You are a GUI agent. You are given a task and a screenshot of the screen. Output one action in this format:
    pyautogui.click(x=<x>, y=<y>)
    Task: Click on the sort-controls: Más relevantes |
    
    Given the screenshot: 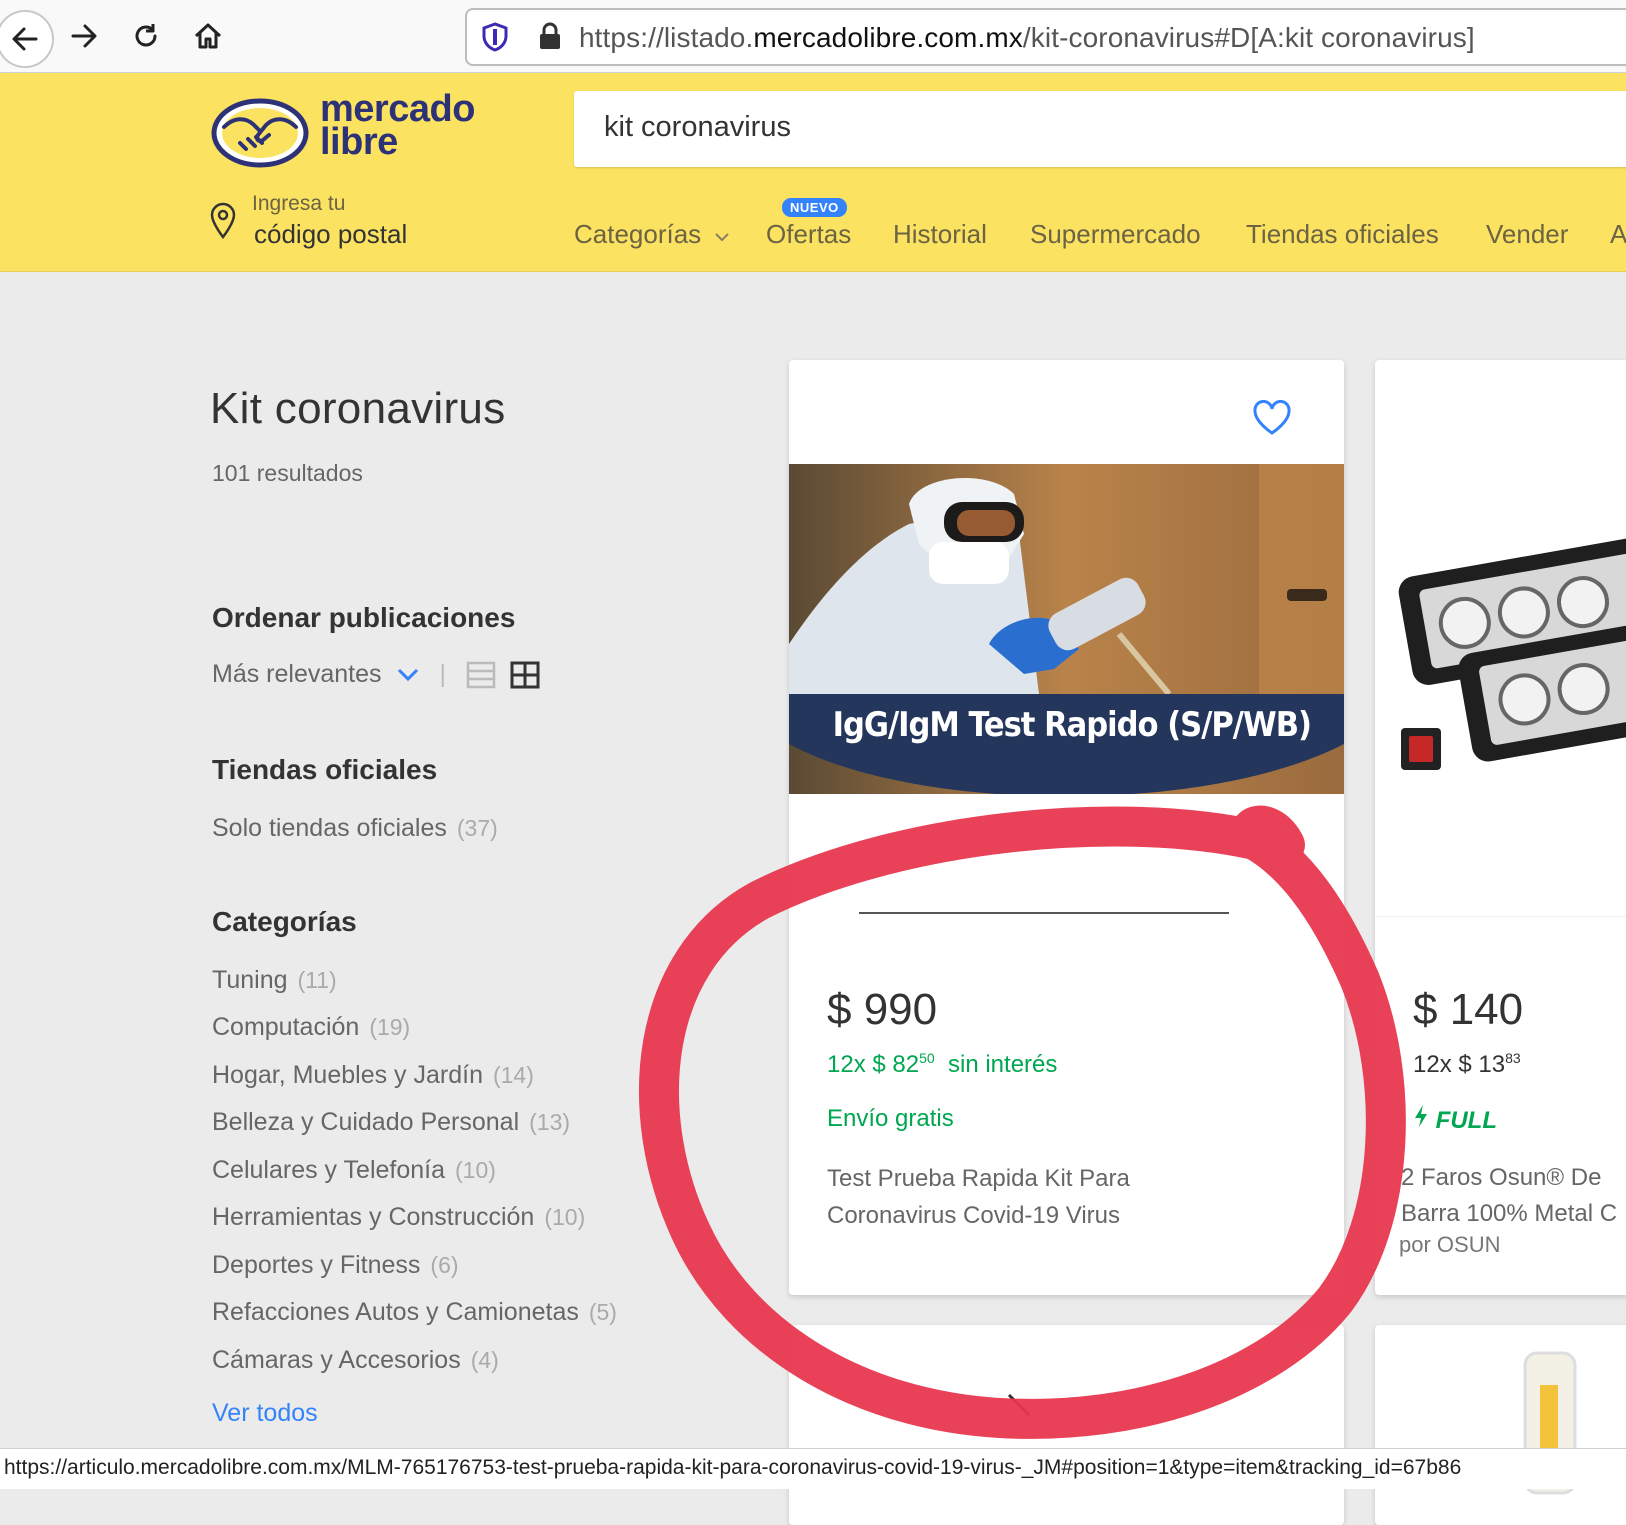 What is the action you would take?
    pyautogui.click(x=376, y=674)
    